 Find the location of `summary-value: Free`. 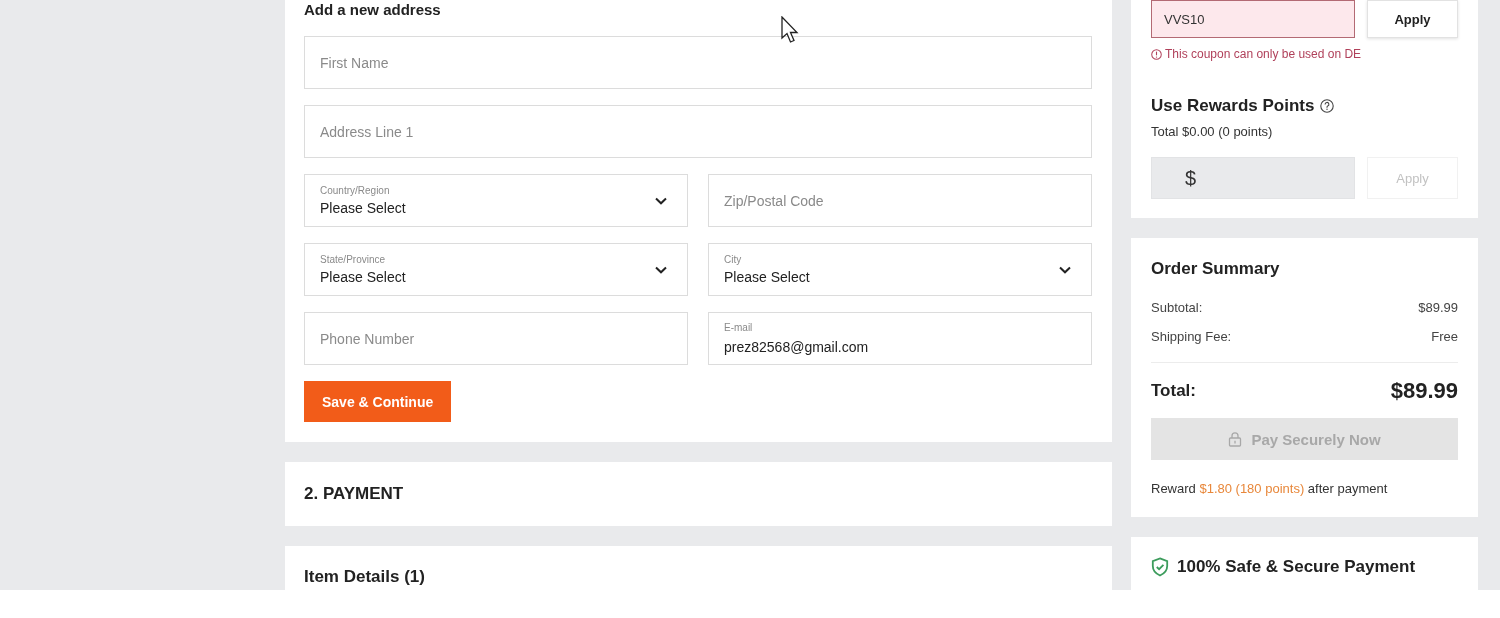

summary-value: Free is located at coordinates (1444, 337).